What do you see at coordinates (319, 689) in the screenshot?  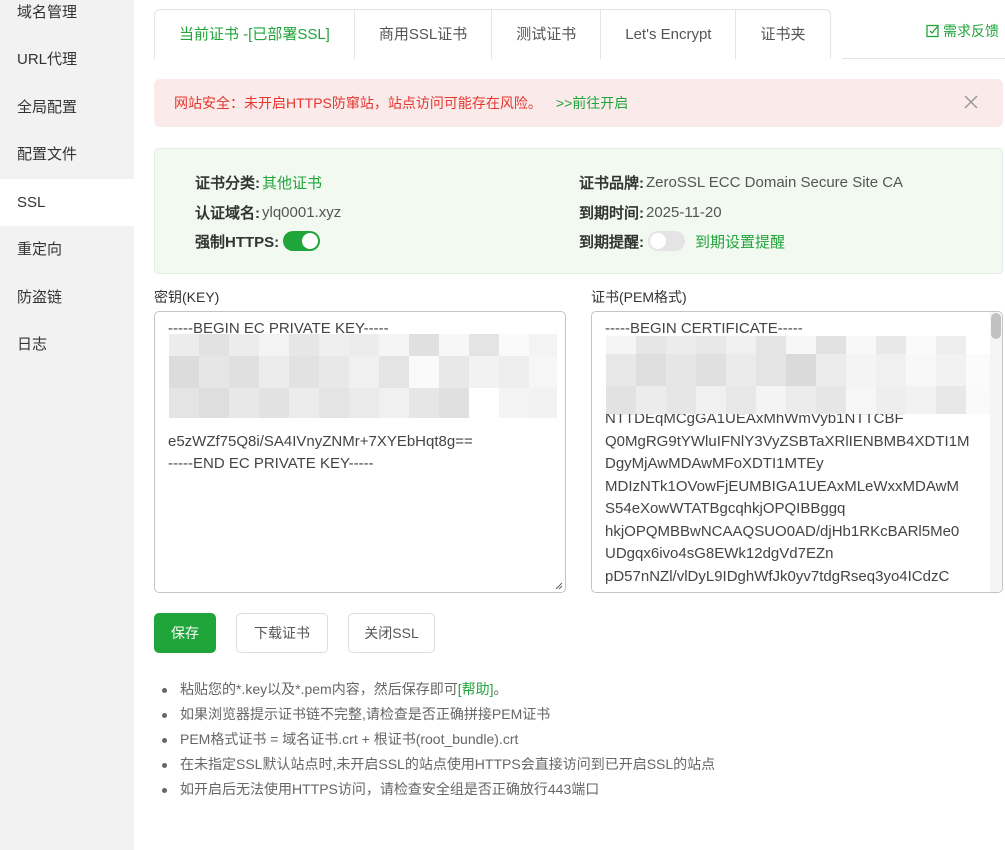 I see `tip-text: 粘贴您的*.key以及*.pem内容，然后保存即可` at bounding box center [319, 689].